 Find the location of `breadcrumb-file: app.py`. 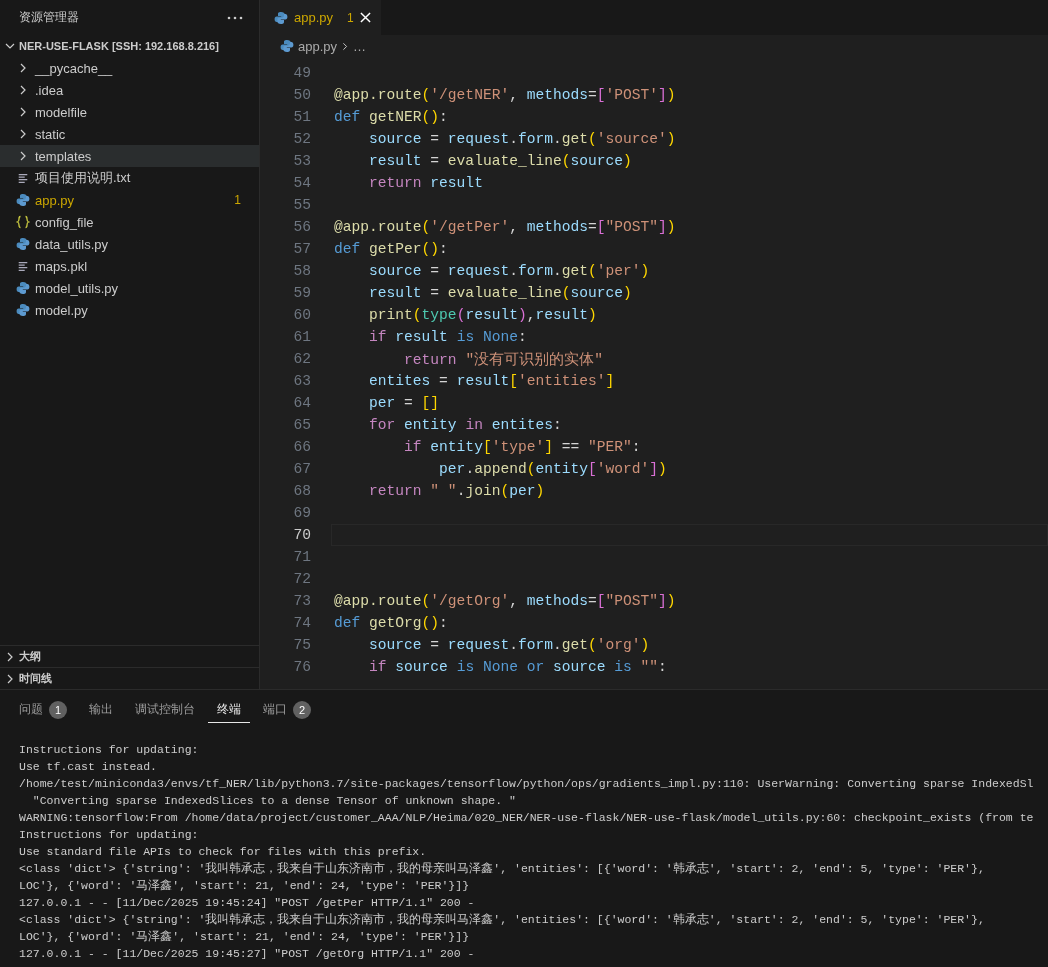

breadcrumb-file: app.py is located at coordinates (318, 46).